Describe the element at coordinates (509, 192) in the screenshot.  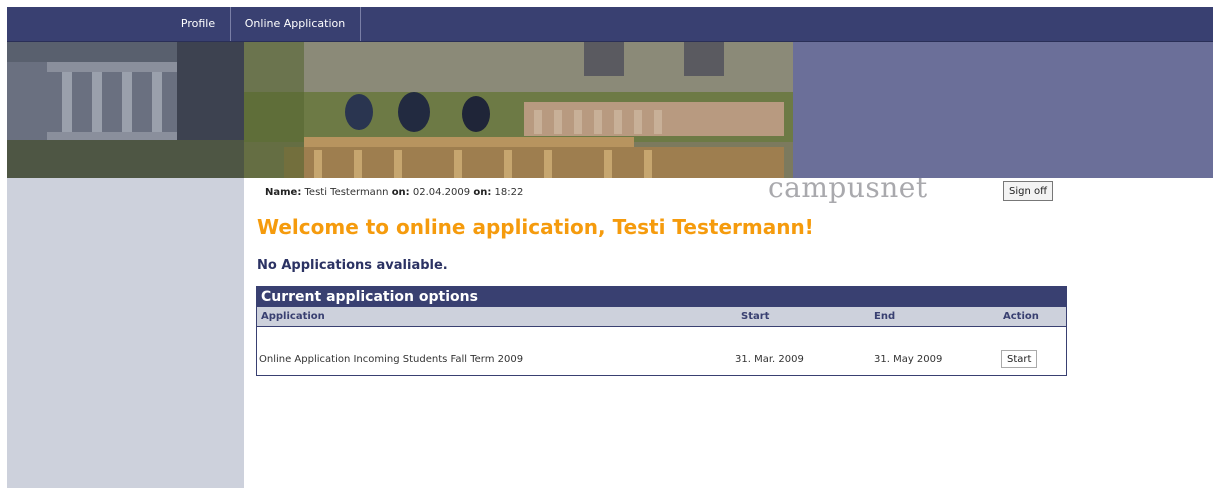
I see `login-time: 18:22` at that location.